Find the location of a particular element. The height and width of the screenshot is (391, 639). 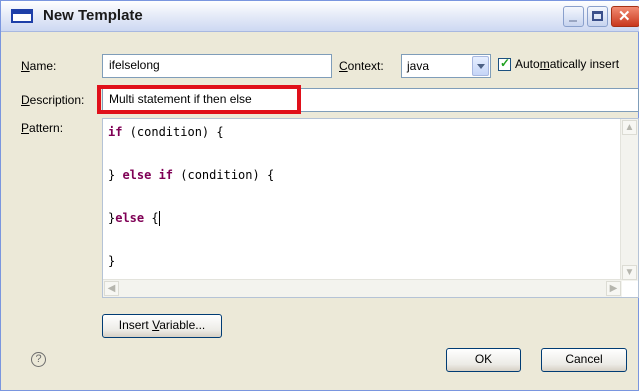

pattern-line-4: } is located at coordinates (112, 261).